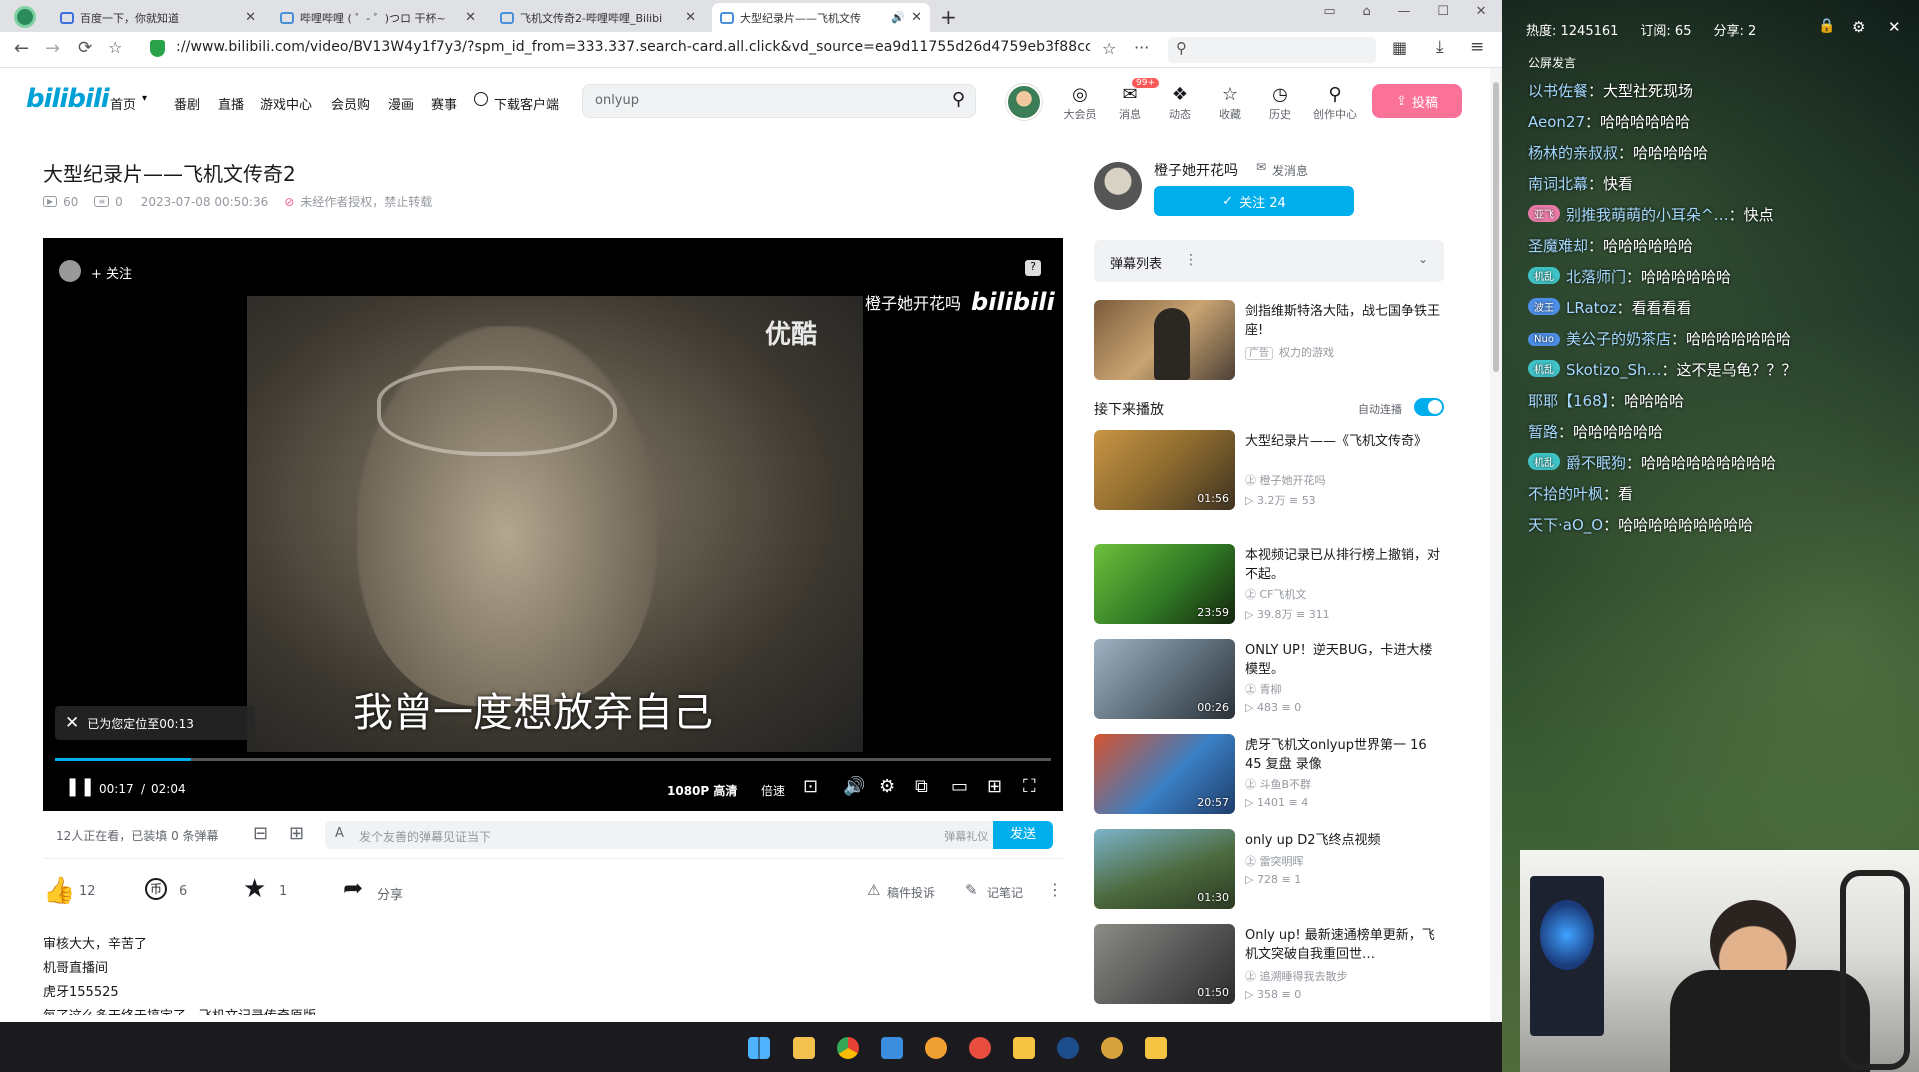 The image size is (1919, 1072). Describe the element at coordinates (971, 890) in the screenshot. I see `note-icon: ✎` at that location.